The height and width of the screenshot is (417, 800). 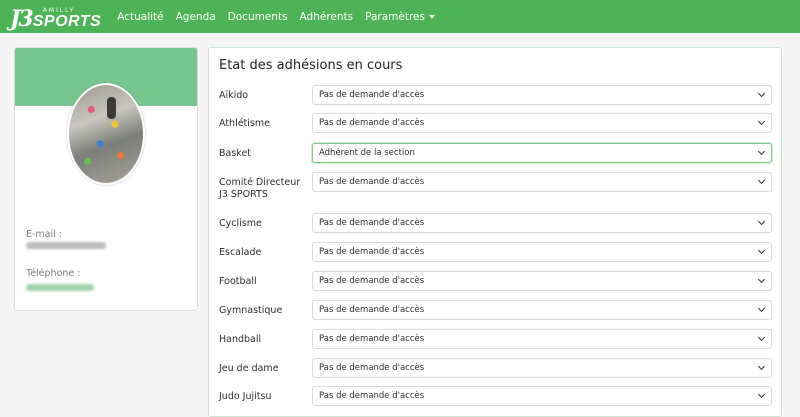 I want to click on section-label-basket: Basket, so click(x=235, y=153).